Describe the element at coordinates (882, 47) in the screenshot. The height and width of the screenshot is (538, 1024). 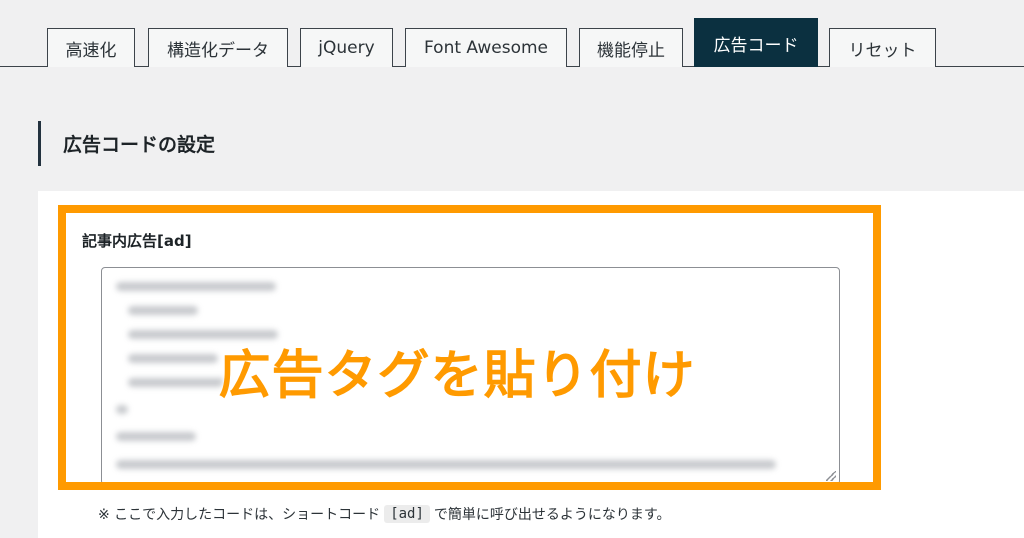
I see `tab-reset: リセット` at that location.